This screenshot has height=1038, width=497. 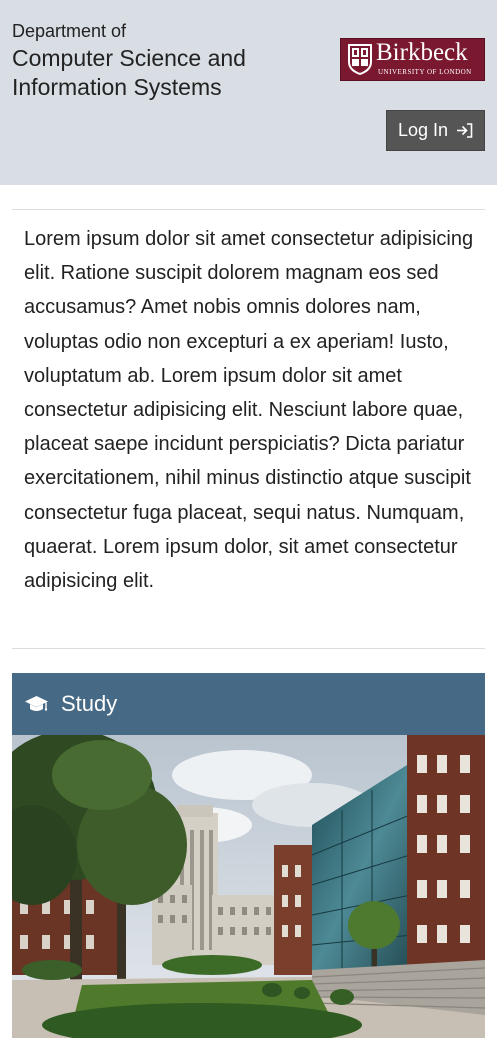 What do you see at coordinates (36, 703) in the screenshot?
I see `graduation-cap-icon` at bounding box center [36, 703].